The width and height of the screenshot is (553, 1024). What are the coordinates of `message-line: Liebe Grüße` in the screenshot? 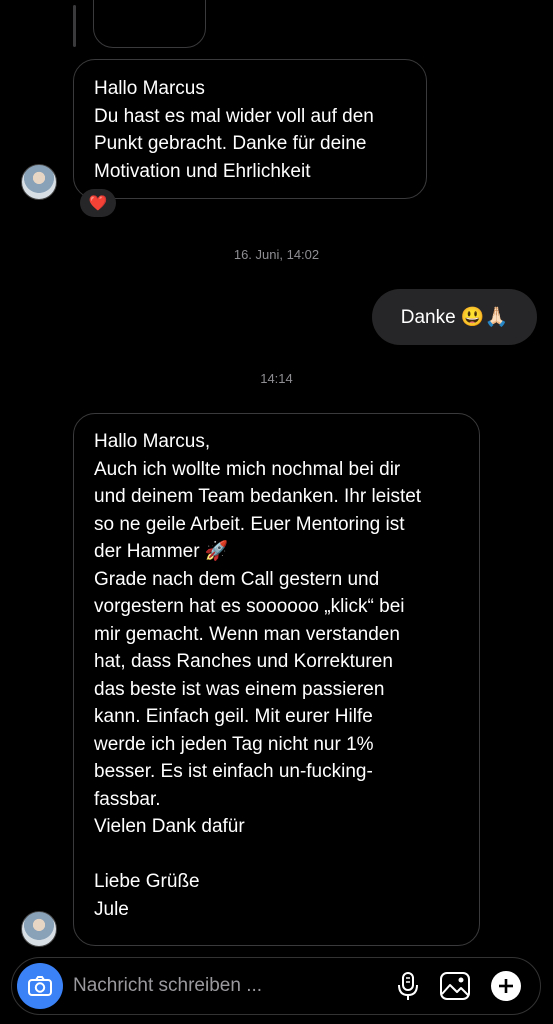 It's located at (147, 881).